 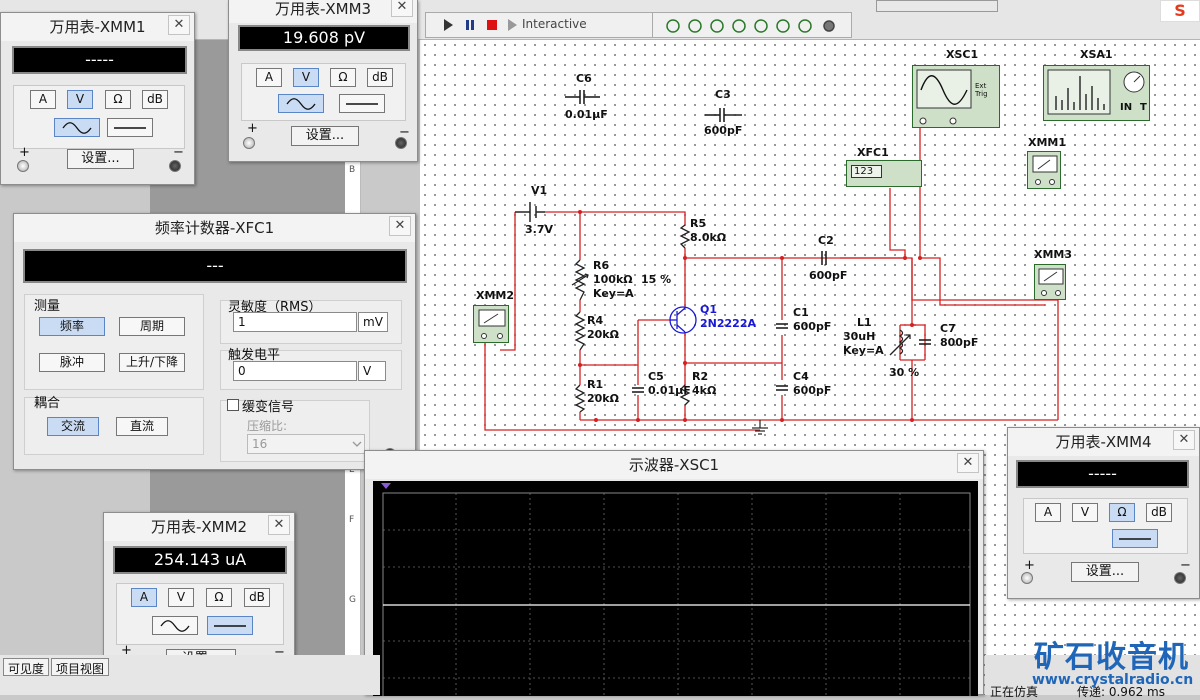 I want to click on r4-value: 20kΩ, so click(x=603, y=334).